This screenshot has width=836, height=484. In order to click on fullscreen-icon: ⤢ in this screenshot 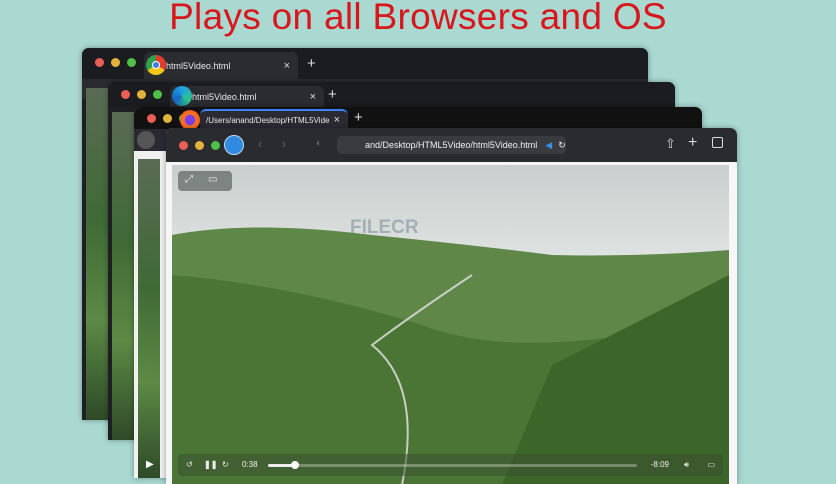, I will do `click(189, 179)`.